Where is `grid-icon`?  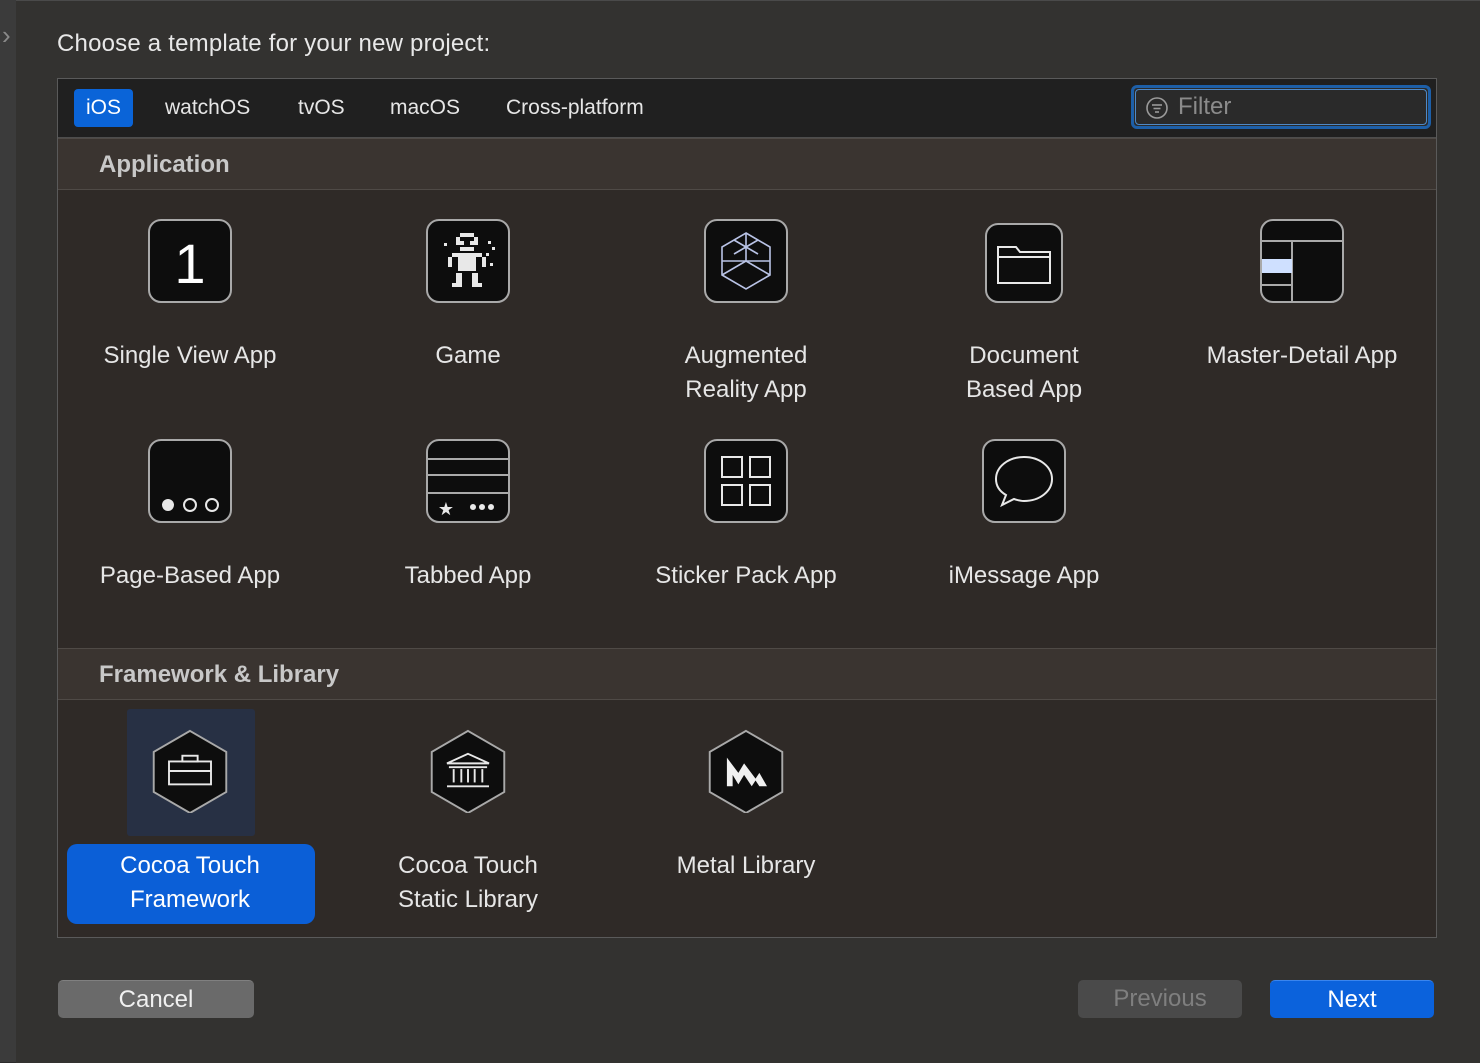
grid-icon is located at coordinates (746, 481).